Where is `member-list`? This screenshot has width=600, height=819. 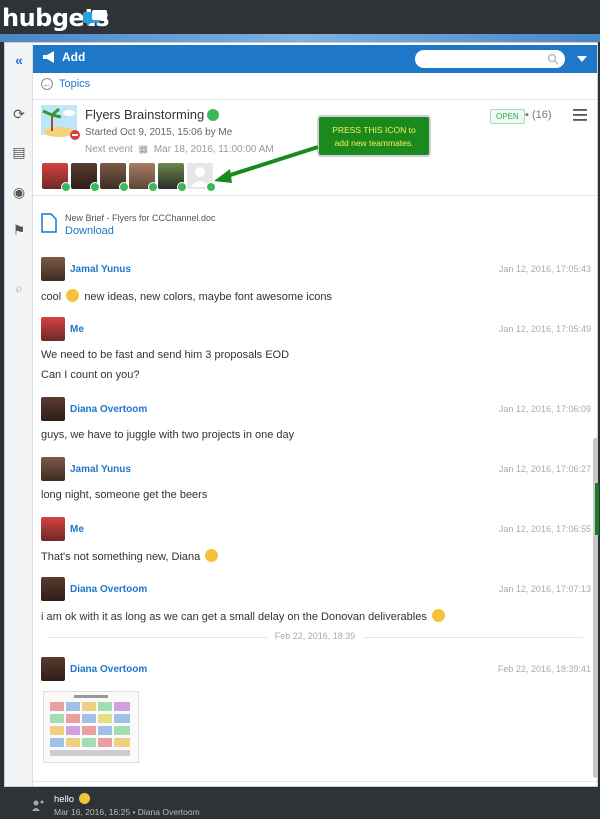 member-list is located at coordinates (129, 177).